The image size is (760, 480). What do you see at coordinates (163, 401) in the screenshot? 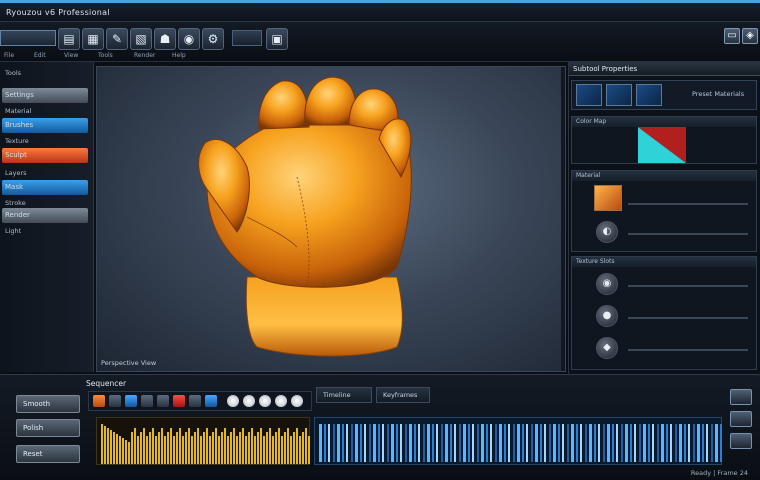
I see `curve-icon` at bounding box center [163, 401].